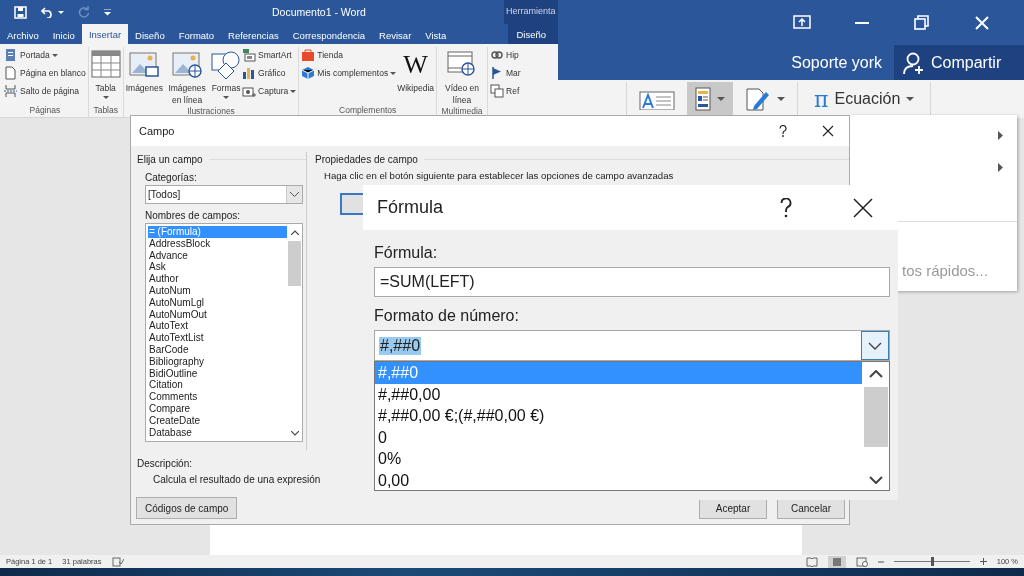 This screenshot has height=576, width=1024. What do you see at coordinates (253, 35) in the screenshot?
I see `ribbon-tab: Referencias` at bounding box center [253, 35].